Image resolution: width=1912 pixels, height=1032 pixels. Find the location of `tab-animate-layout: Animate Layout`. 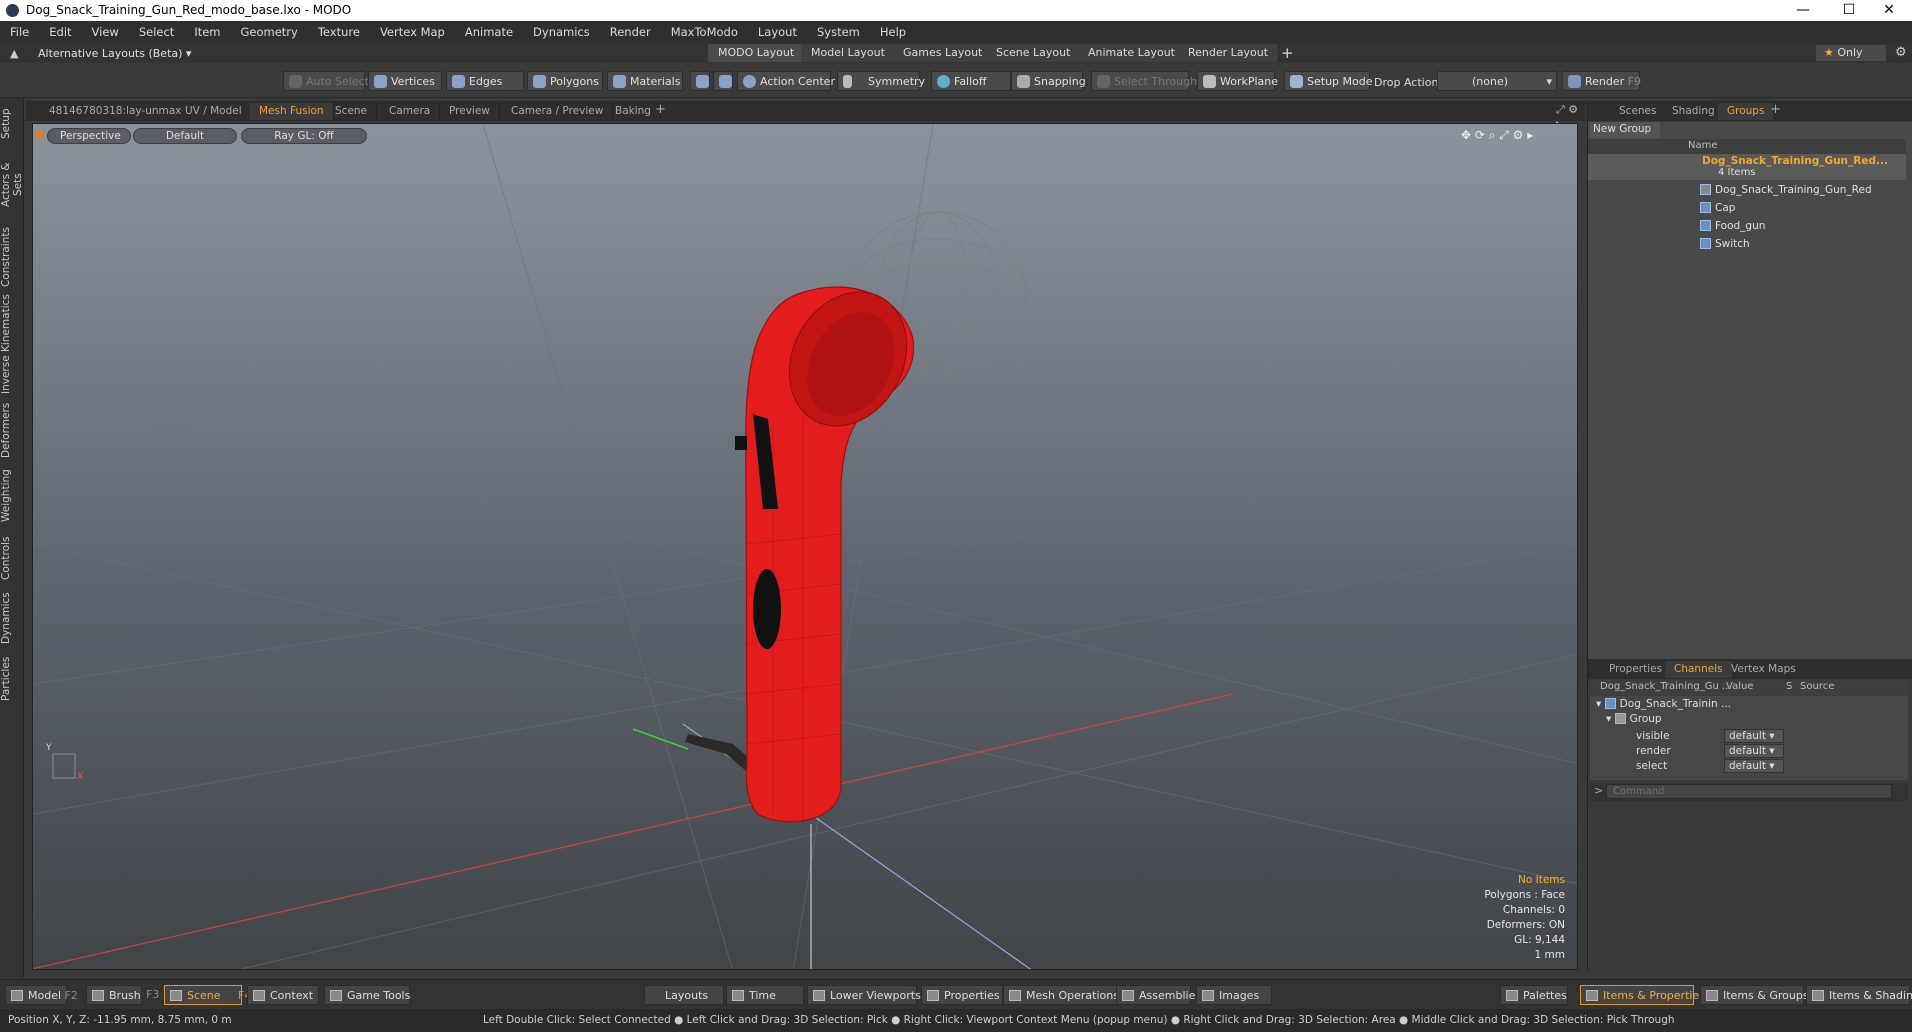

tab-animate-layout: Animate Layout is located at coordinates (1132, 53).